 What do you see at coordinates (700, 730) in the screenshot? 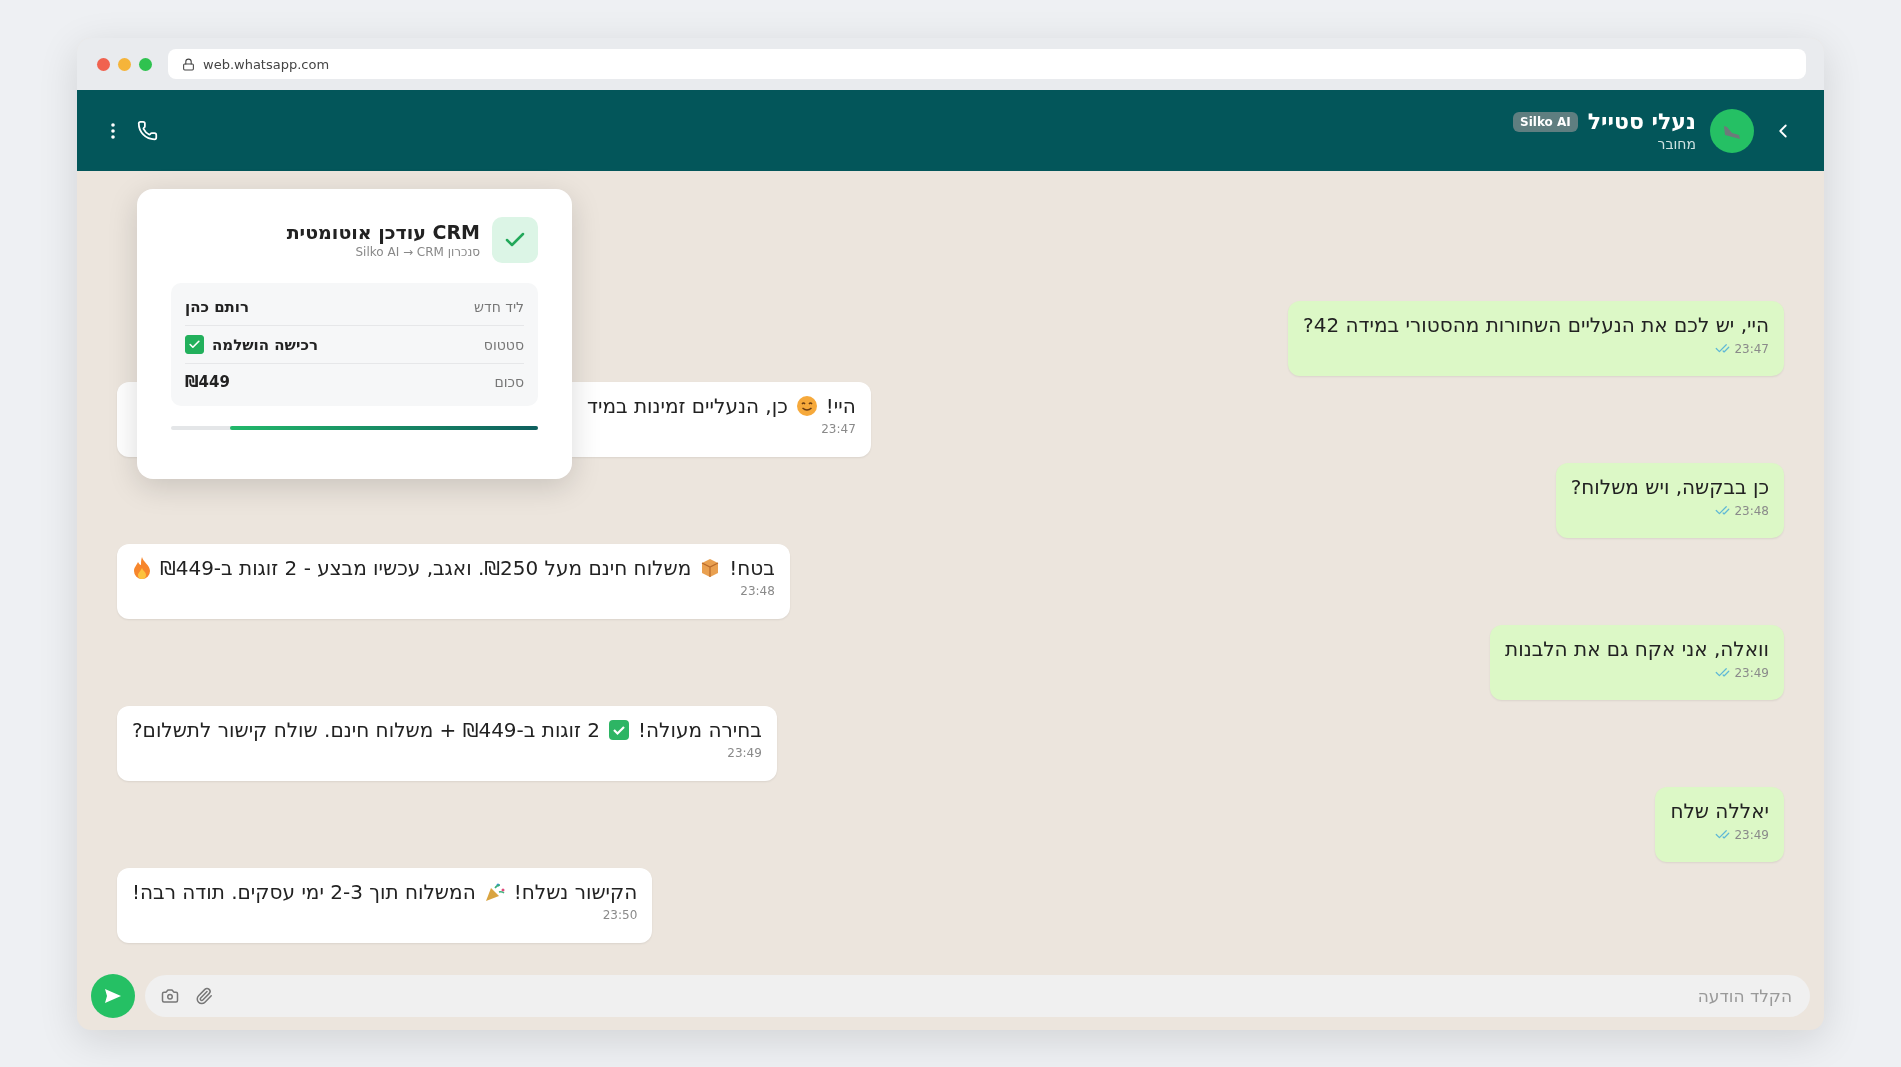
I see `message-text: בחירה מעולה!` at bounding box center [700, 730].